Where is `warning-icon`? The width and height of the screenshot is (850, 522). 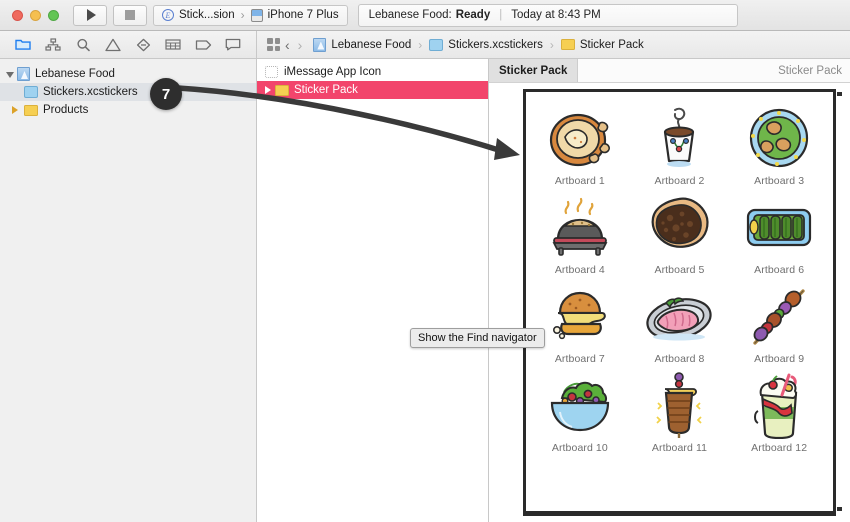 warning-icon is located at coordinates (113, 45).